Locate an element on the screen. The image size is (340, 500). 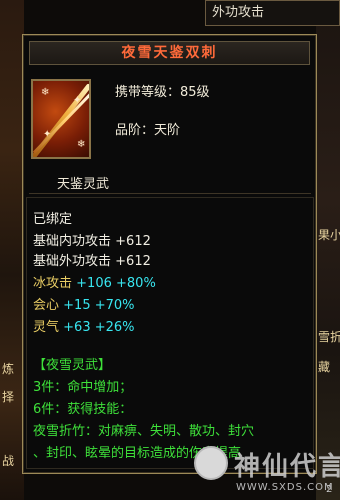
stat-extra: +26% is located at coordinates (114, 327).